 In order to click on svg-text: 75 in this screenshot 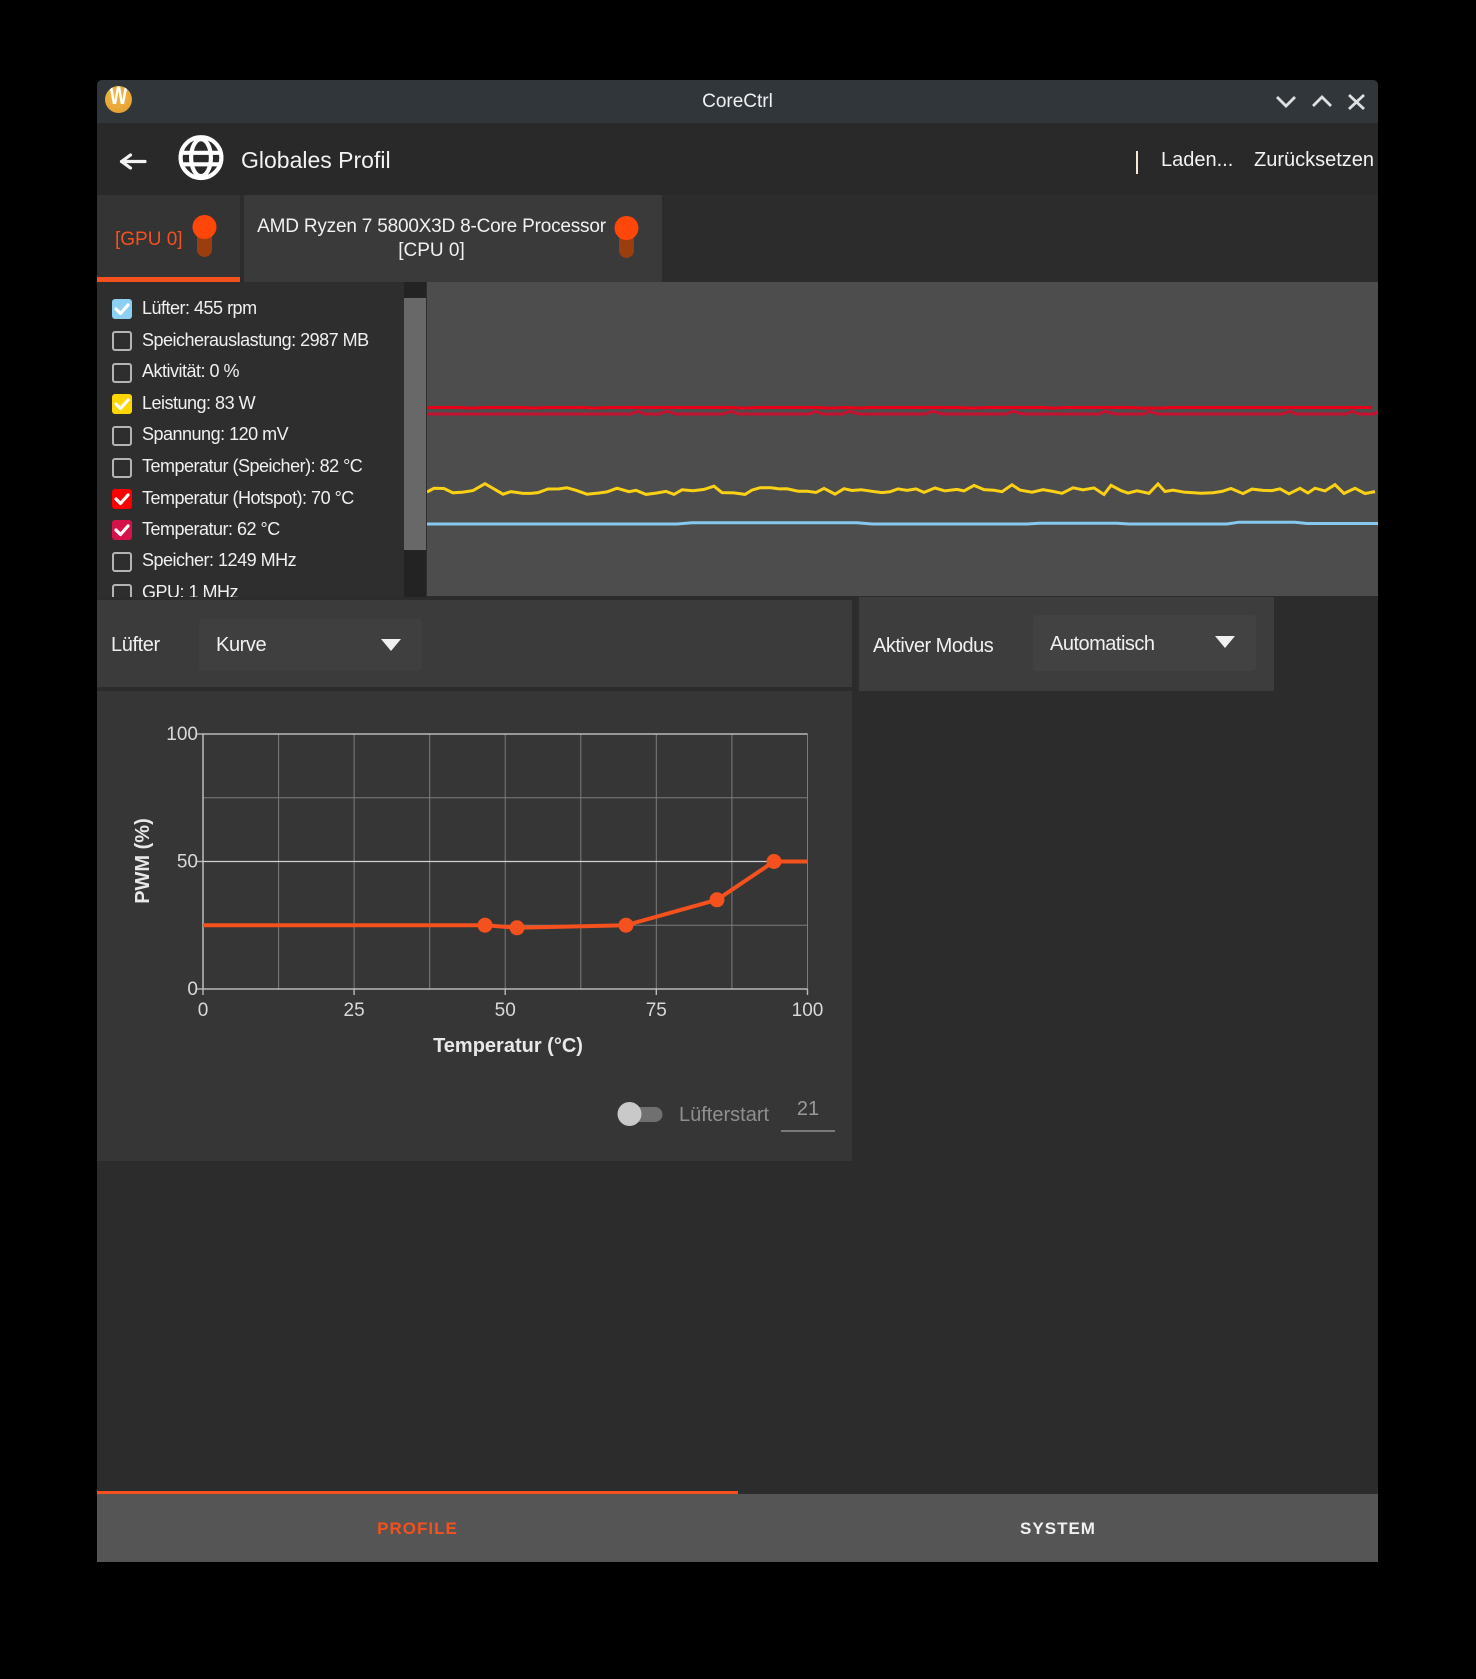, I will do `click(656, 1010)`.